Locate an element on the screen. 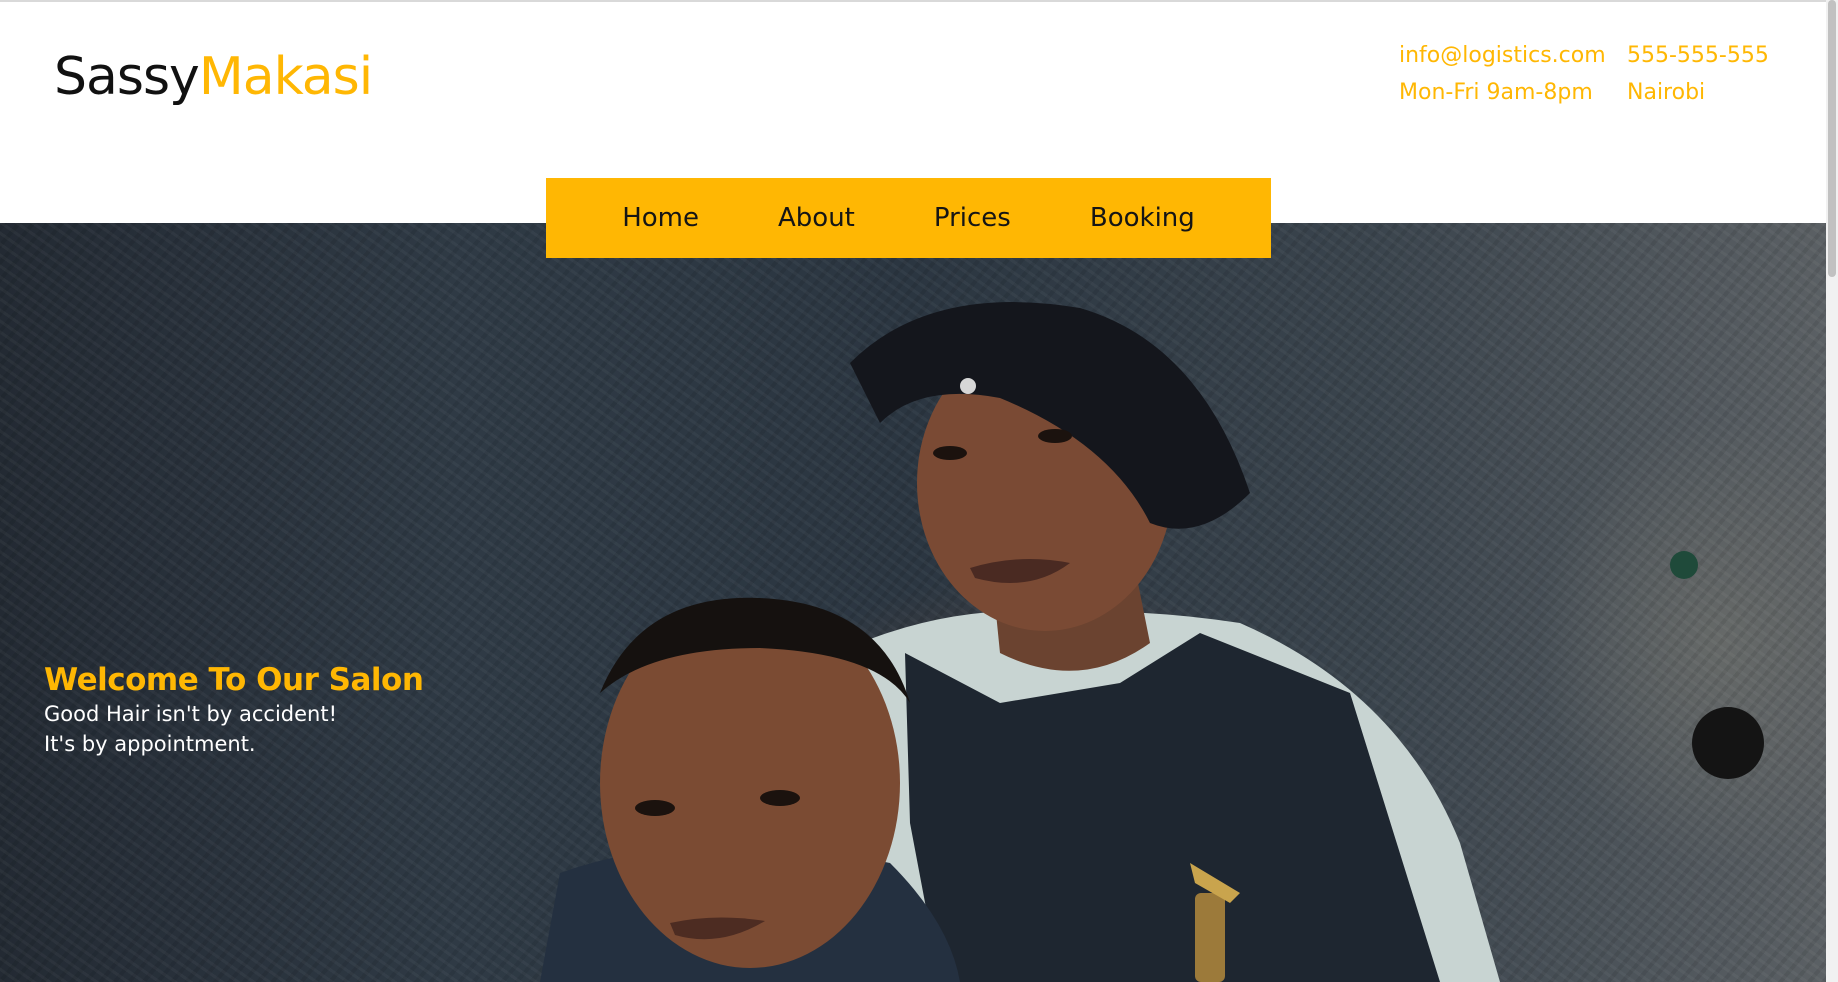 The image size is (1838, 982). hair-clipper is located at coordinates (1210, 937).